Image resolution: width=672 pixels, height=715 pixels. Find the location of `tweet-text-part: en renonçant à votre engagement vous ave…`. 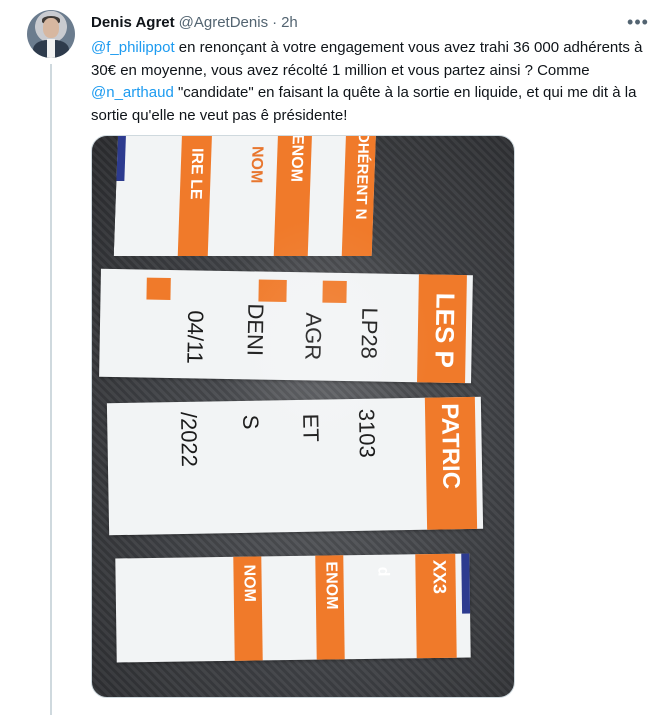

tweet-text-part: en renonçant à votre engagement vous ave… is located at coordinates (367, 59).